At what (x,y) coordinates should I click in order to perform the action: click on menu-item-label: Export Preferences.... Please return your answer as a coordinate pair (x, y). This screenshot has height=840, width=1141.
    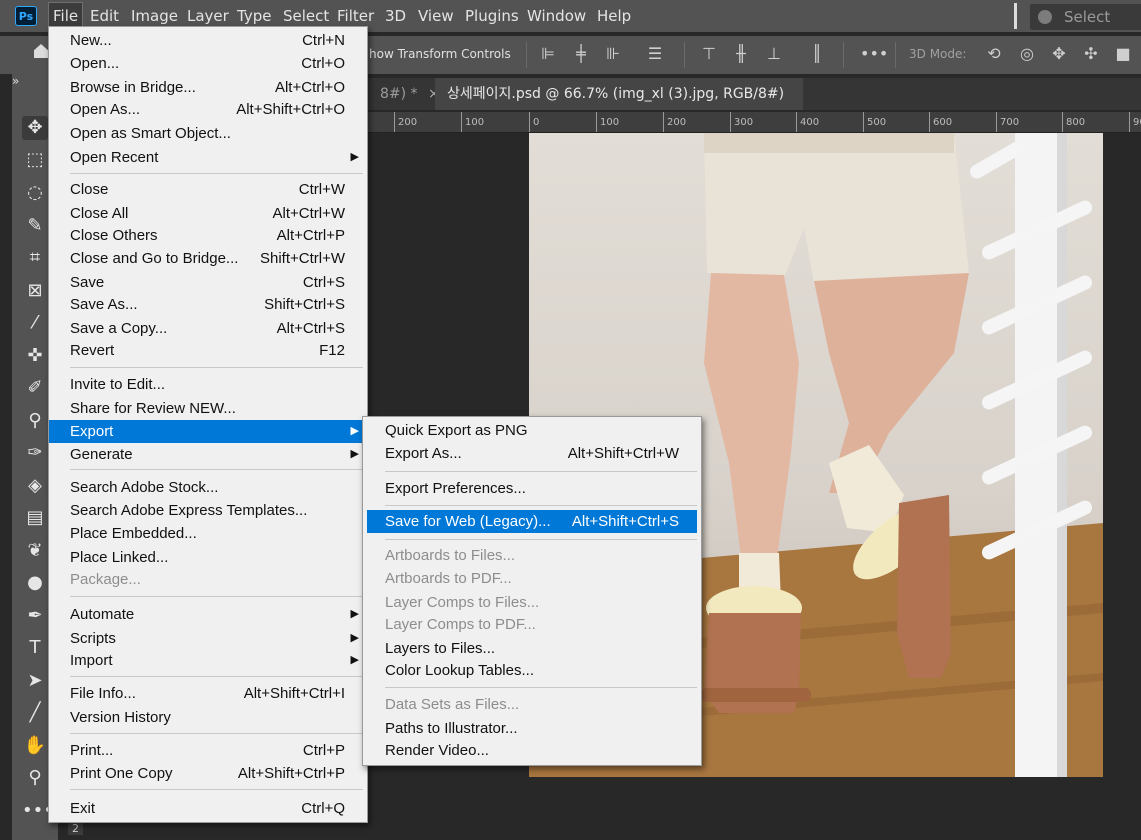
    Looking at the image, I should click on (455, 488).